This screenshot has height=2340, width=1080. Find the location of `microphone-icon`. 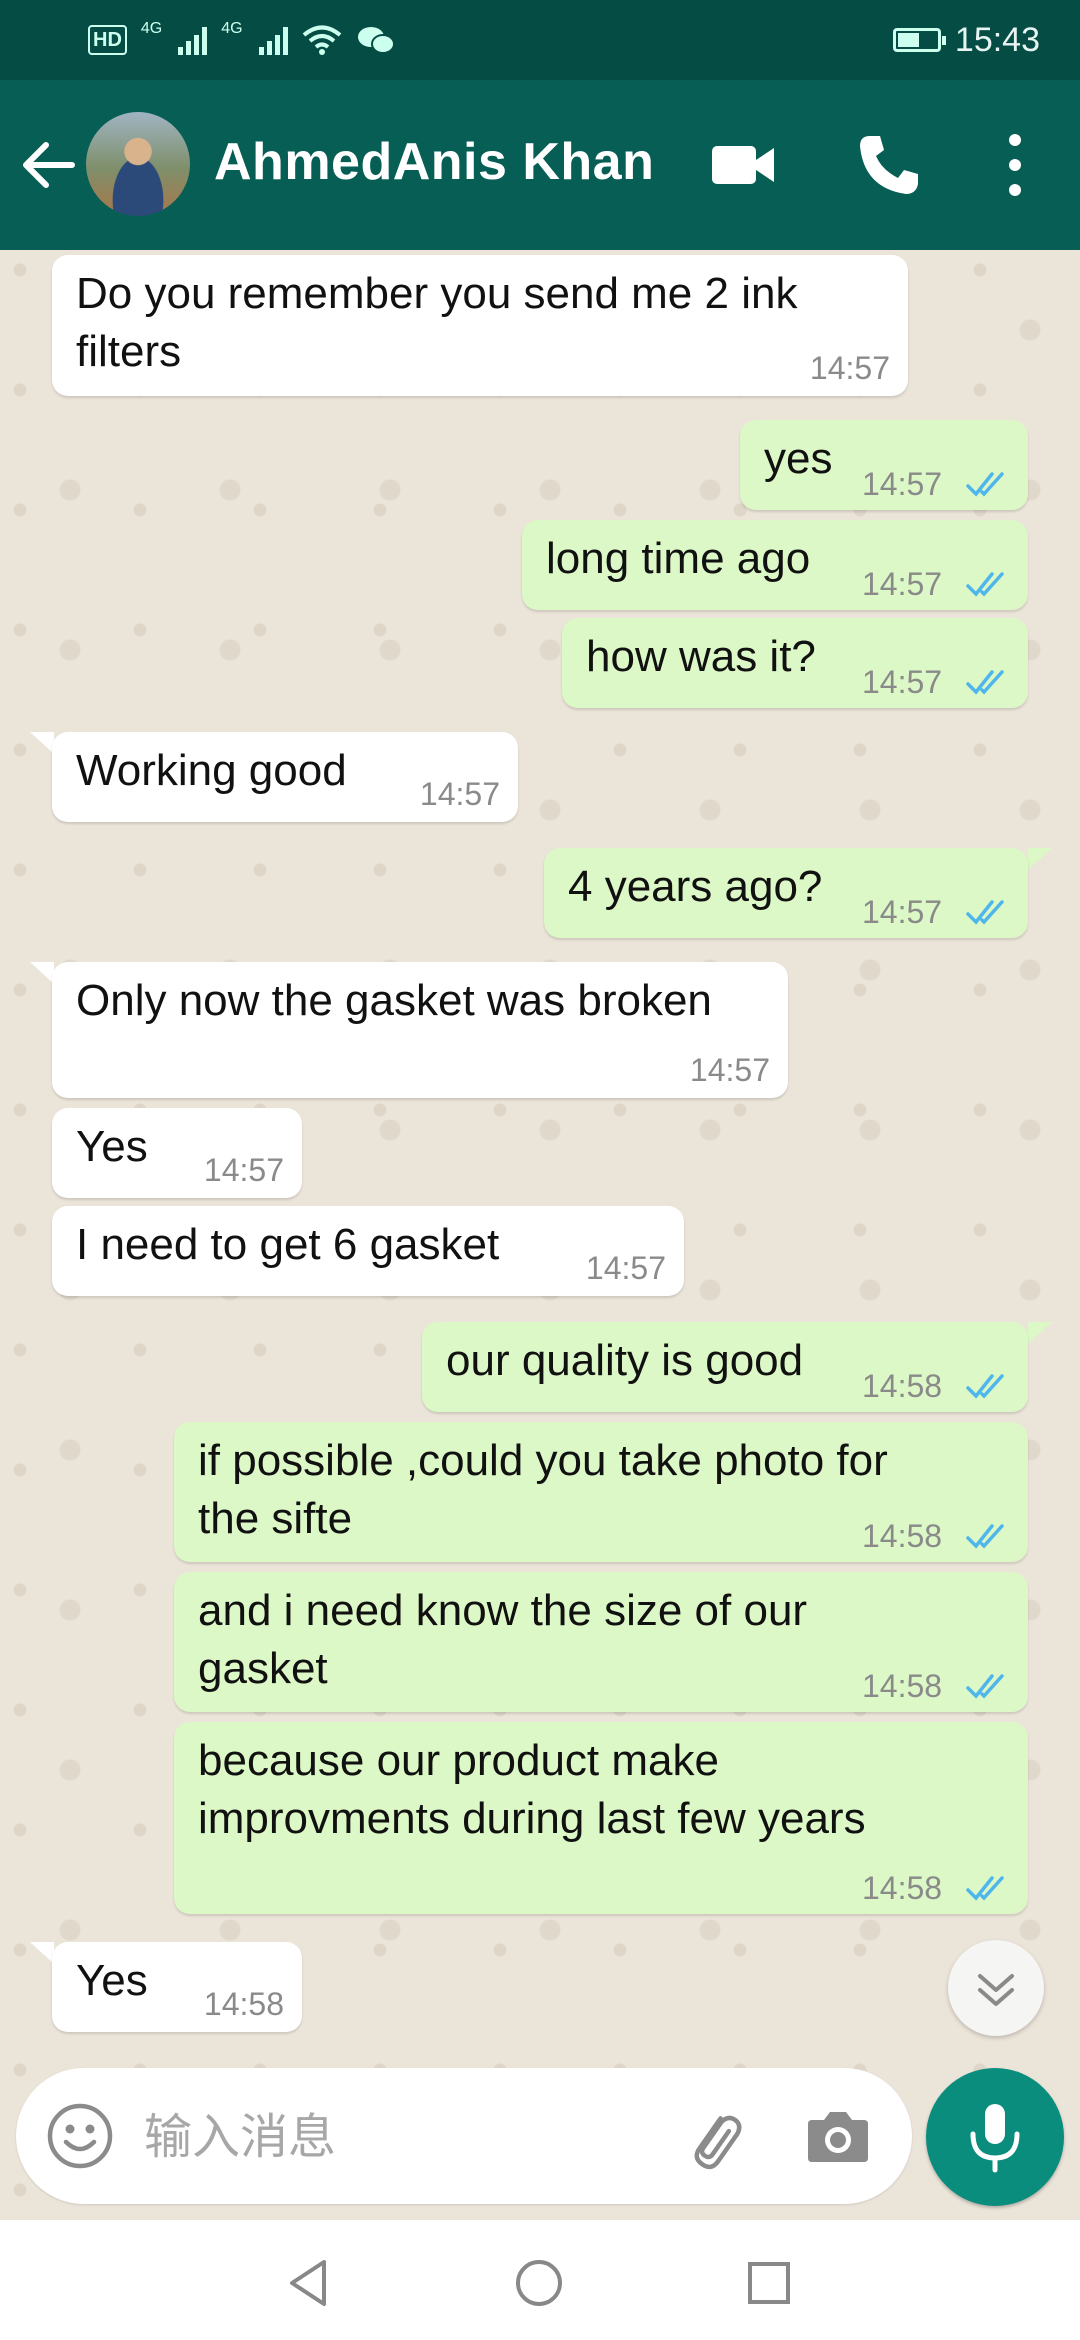

microphone-icon is located at coordinates (995, 2138).